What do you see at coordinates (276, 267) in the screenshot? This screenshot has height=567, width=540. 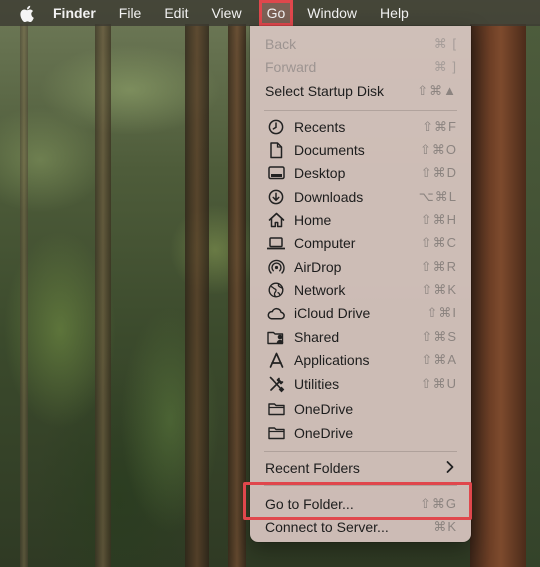 I see `airdrop-icon` at bounding box center [276, 267].